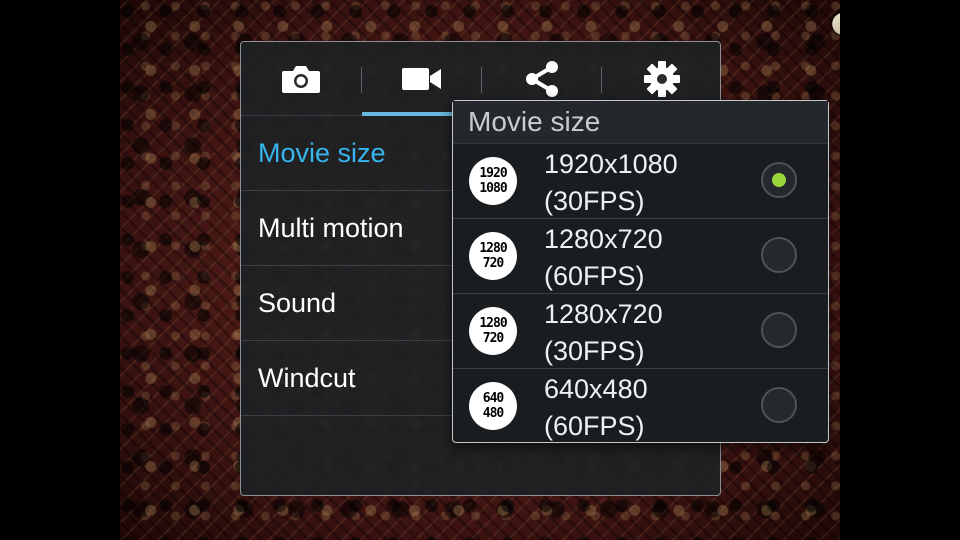  Describe the element at coordinates (493, 173) in the screenshot. I see `resolution-icon-top: 1920` at that location.